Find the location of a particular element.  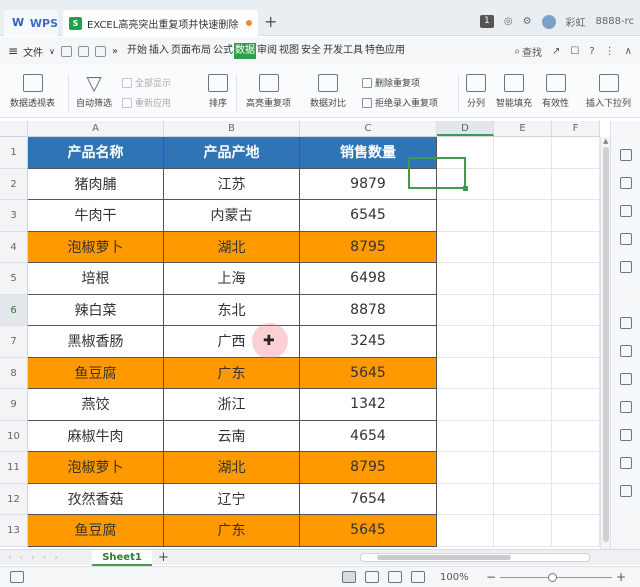

tab-data: 数据 is located at coordinates (245, 51).